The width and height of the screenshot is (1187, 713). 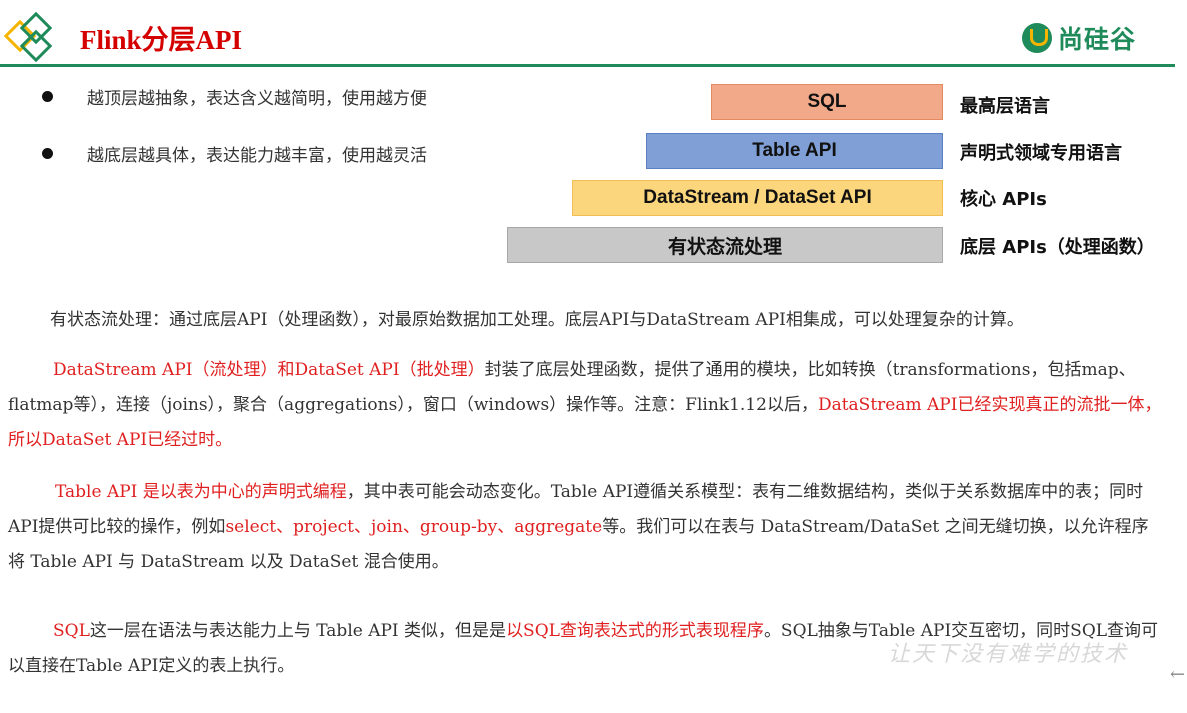 I want to click on layer-datastream-api: DataStream / DataSet API, so click(x=757, y=198).